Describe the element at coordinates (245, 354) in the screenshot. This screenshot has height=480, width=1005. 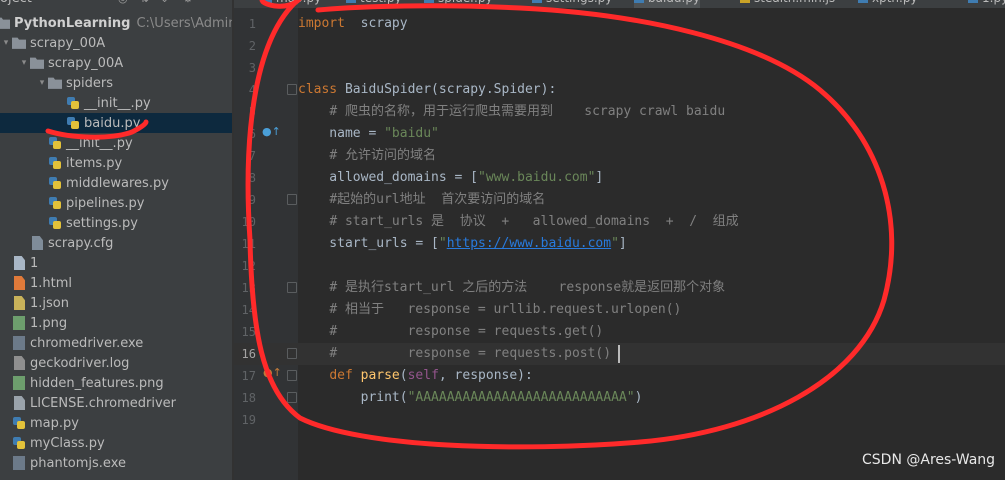
I see `line-number: 16` at that location.